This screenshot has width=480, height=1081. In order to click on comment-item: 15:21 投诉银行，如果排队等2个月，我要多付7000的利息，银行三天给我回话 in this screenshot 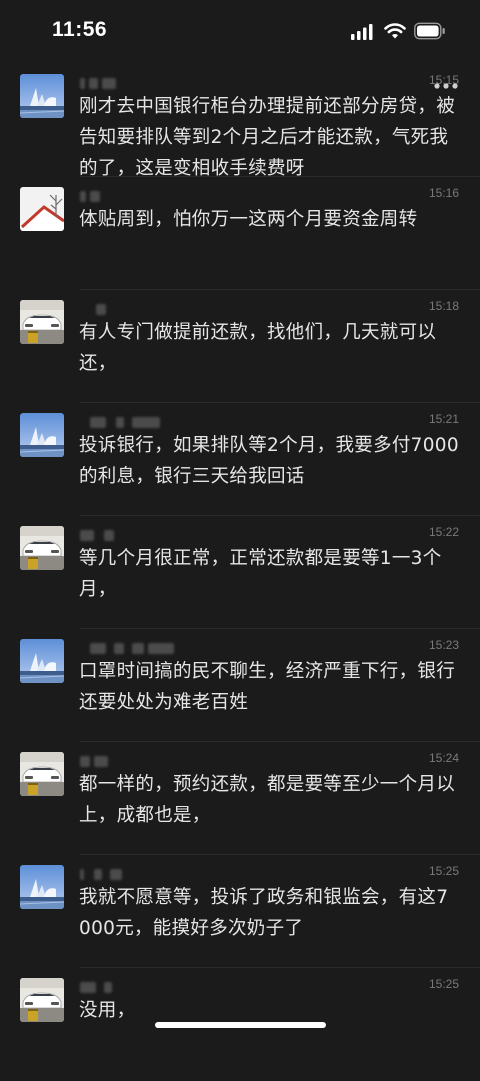, I will do `click(240, 459)`.